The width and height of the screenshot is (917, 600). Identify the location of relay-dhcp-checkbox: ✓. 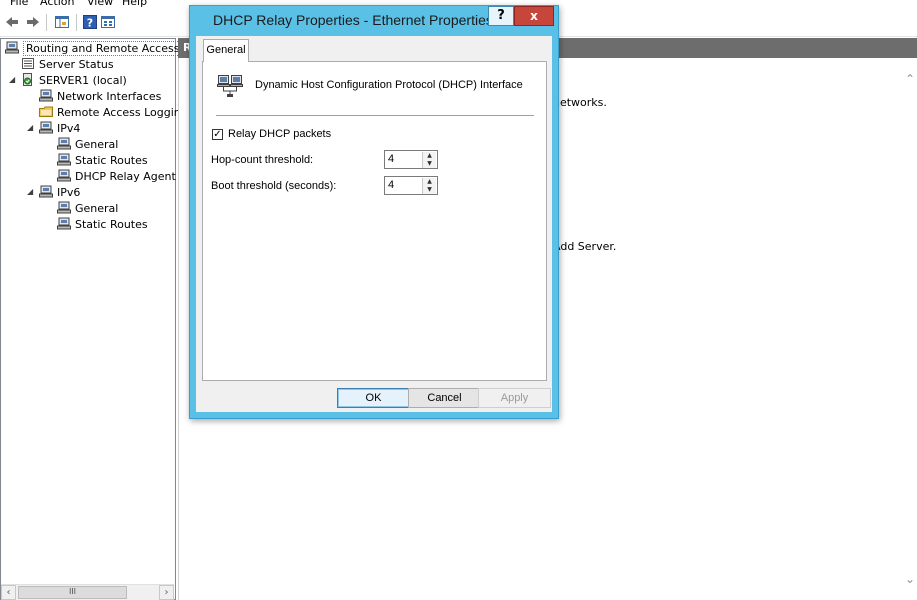
(217, 134).